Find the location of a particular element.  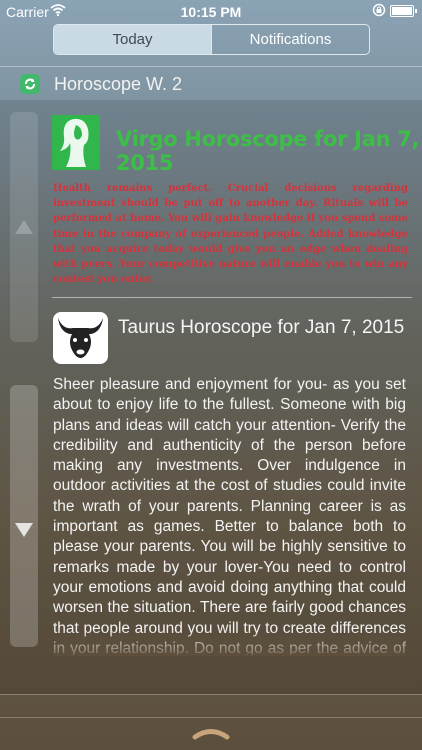

taurus-title: Taurus Horoscope for Jan 7, 2015 is located at coordinates (261, 327).